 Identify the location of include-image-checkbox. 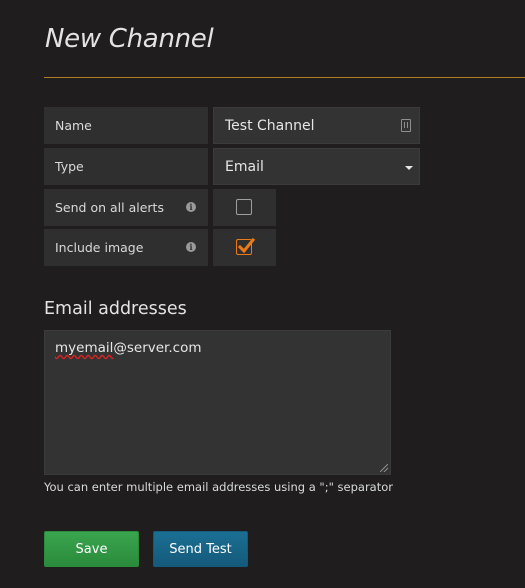
(246, 246).